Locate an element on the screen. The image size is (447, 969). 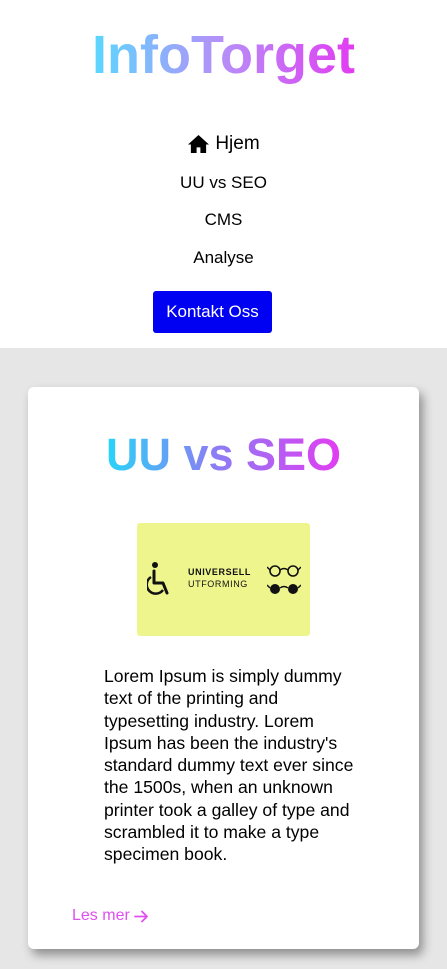
contact-button: Kontakt Oss is located at coordinates (212, 312).